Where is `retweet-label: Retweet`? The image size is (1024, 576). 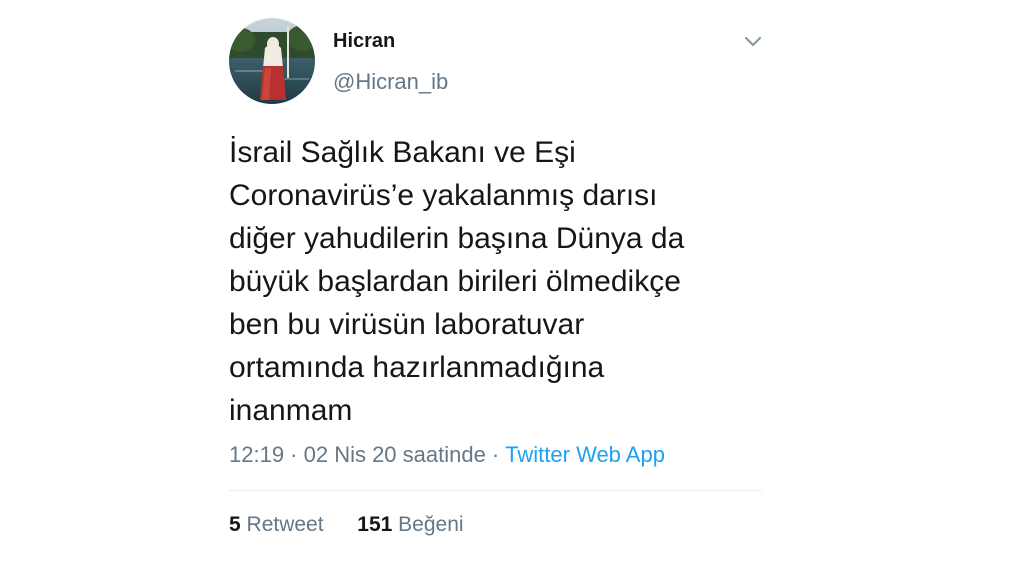 retweet-label: Retweet is located at coordinates (285, 524).